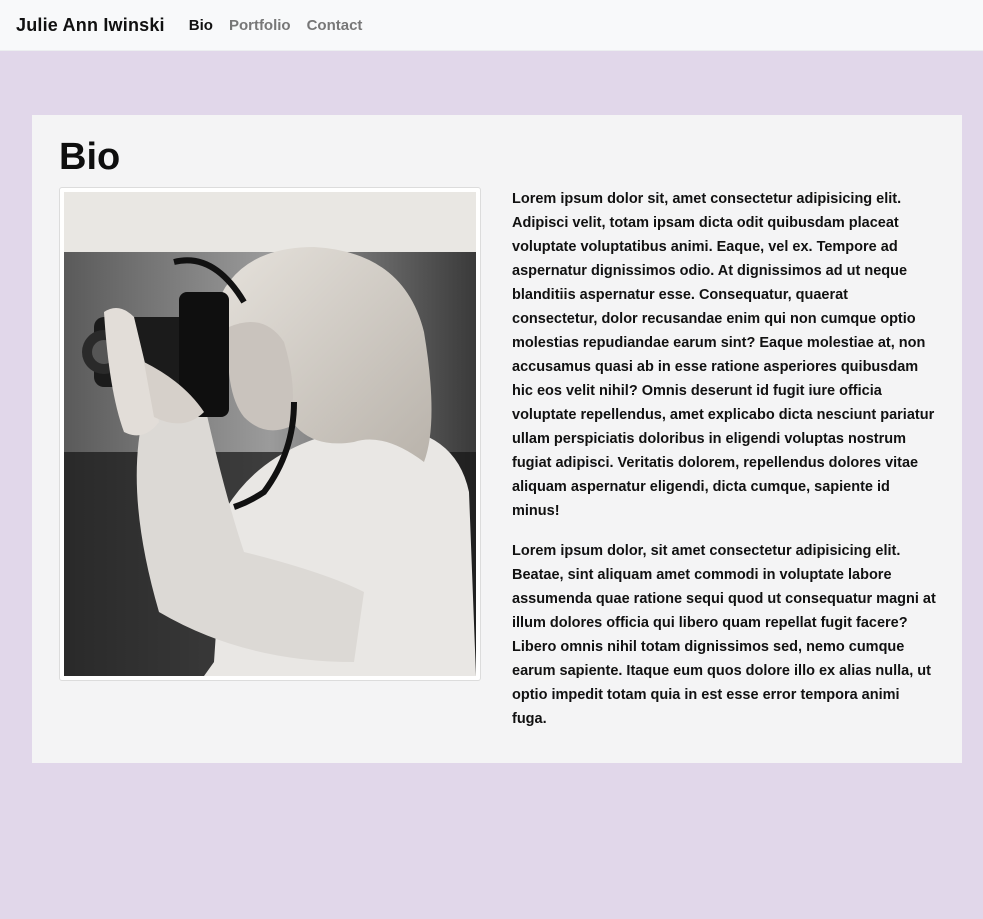 This screenshot has height=919, width=983. Describe the element at coordinates (201, 25) in the screenshot. I see `nav-link-bio: Bio` at that location.